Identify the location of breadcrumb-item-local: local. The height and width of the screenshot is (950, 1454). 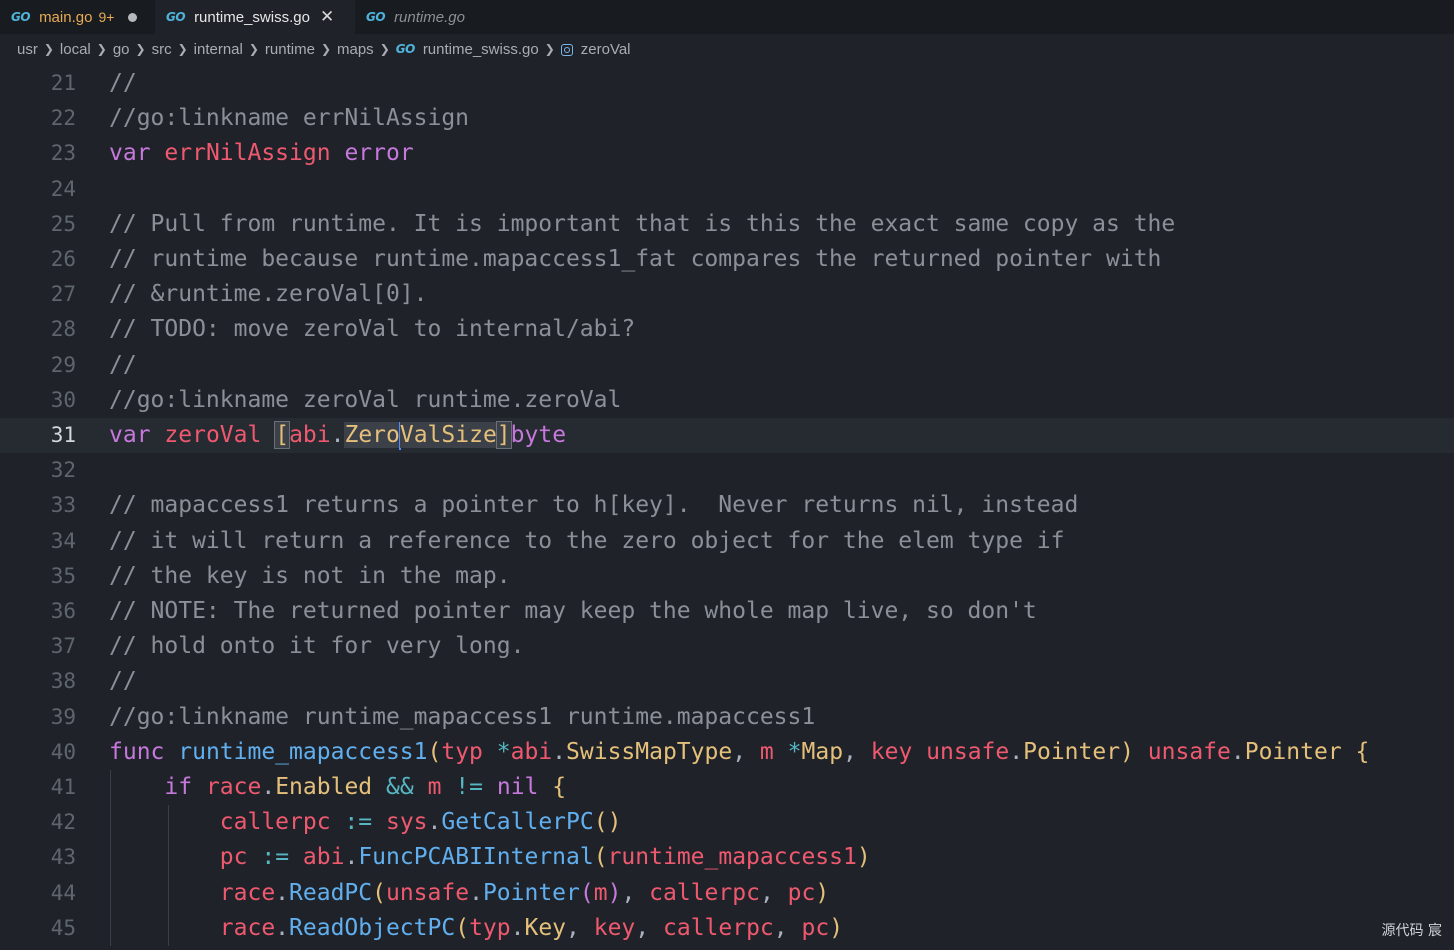
(75, 49).